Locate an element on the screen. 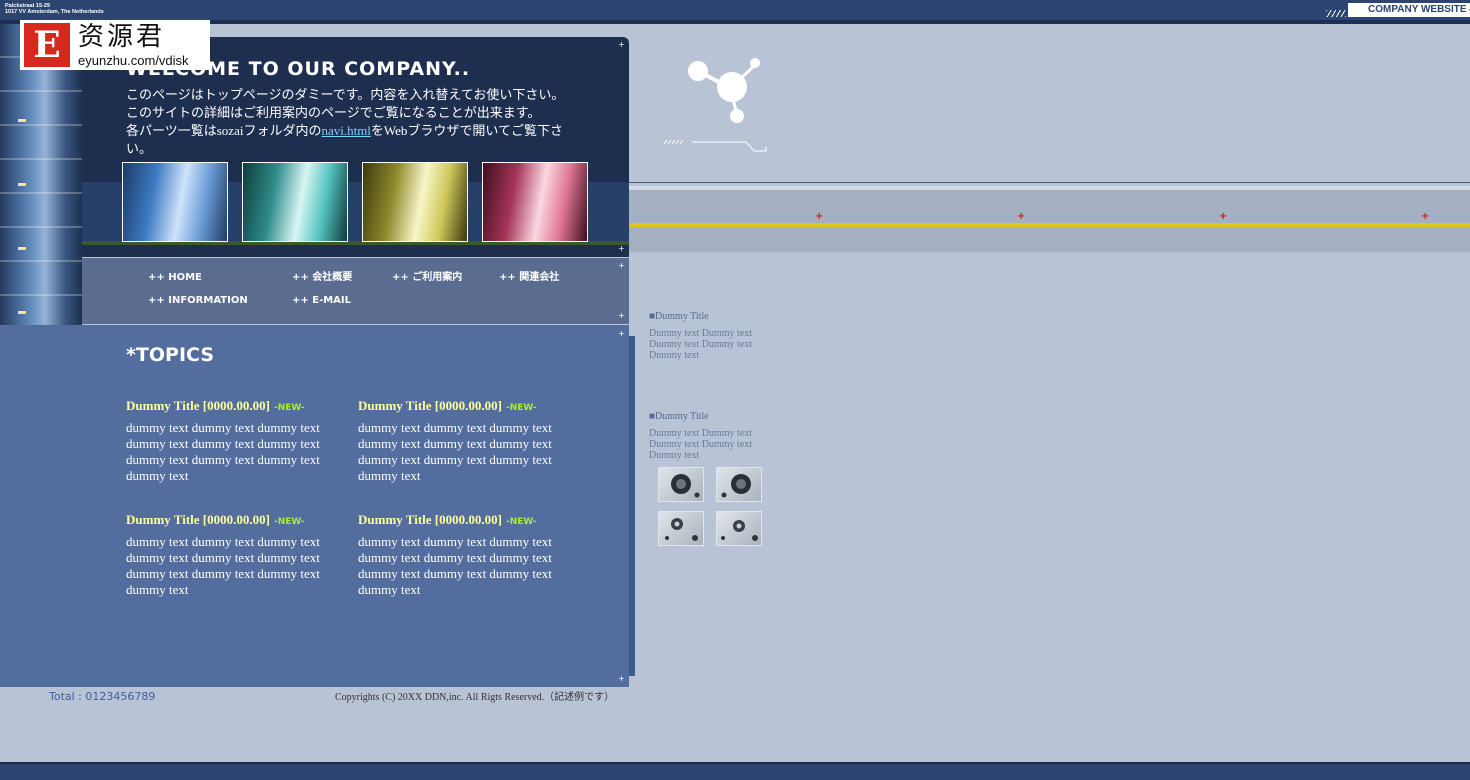 This screenshot has width=1470, height=780. topics-panel-edge is located at coordinates (632, 506).